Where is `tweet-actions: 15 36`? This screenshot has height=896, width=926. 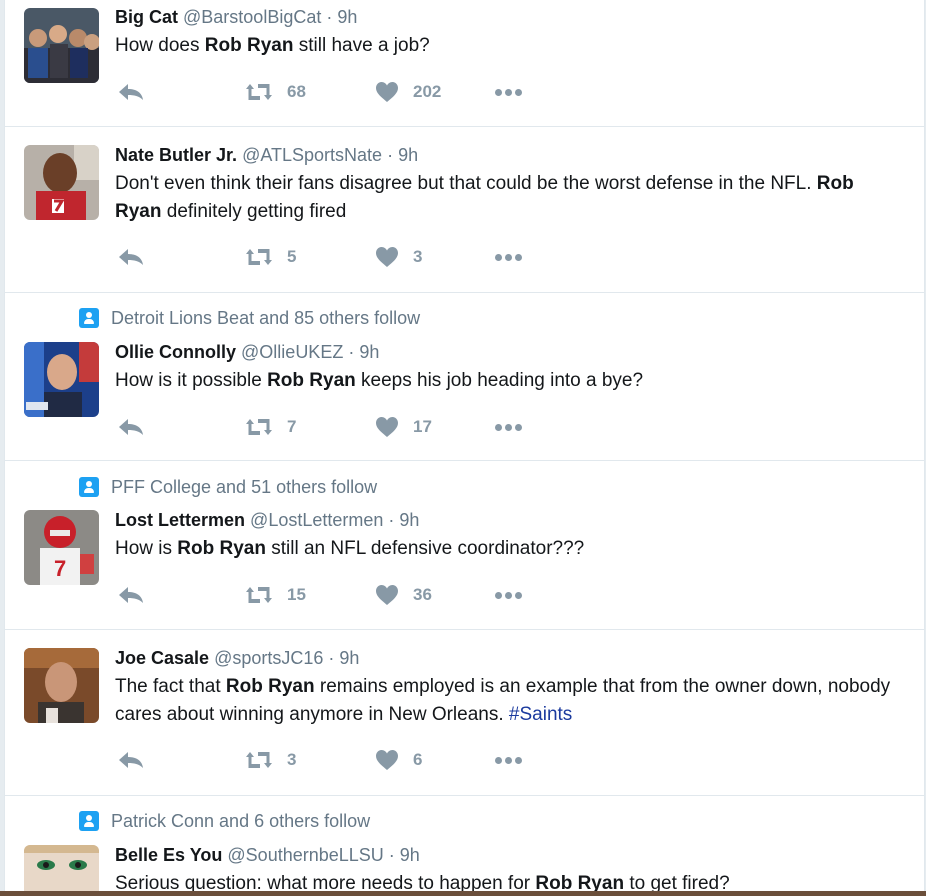 tweet-actions: 15 36 is located at coordinates (319, 595).